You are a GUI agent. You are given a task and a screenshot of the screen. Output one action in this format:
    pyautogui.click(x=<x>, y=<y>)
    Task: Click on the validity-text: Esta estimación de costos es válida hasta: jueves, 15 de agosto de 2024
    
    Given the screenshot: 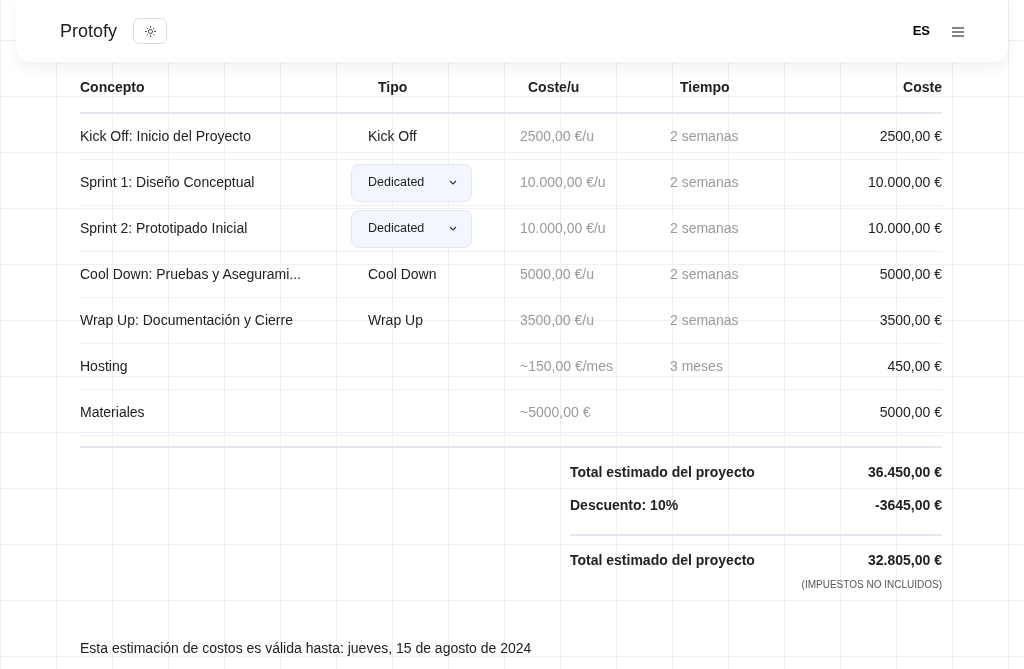 What is the action you would take?
    pyautogui.click(x=306, y=648)
    